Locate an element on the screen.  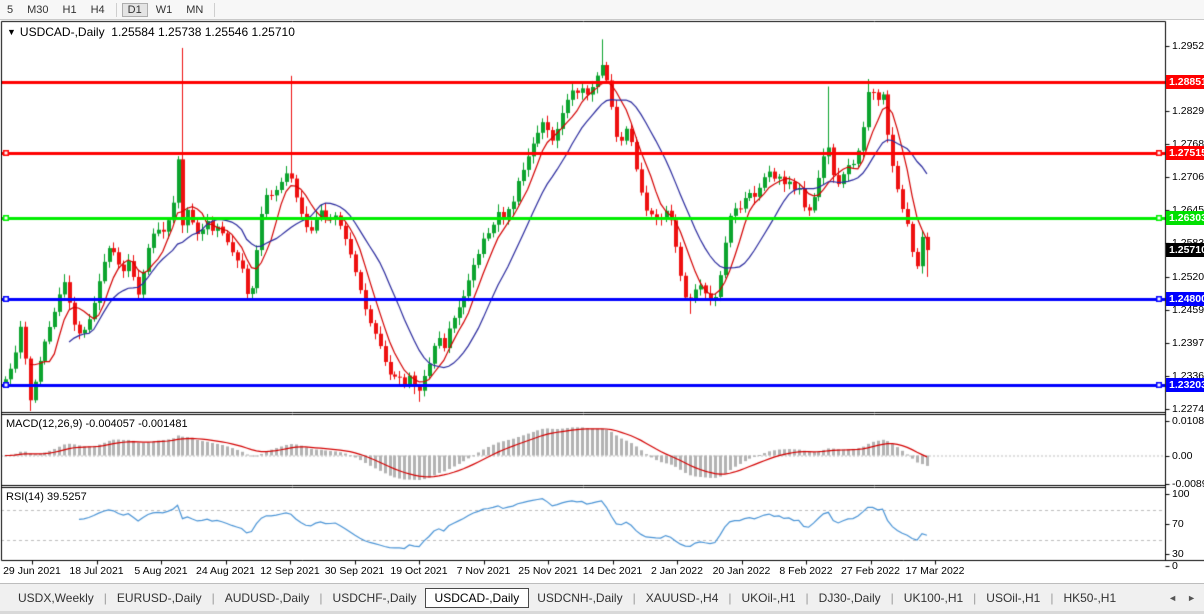
tab-scroll-arrows: ◄ ► is located at coordinates (1182, 598).